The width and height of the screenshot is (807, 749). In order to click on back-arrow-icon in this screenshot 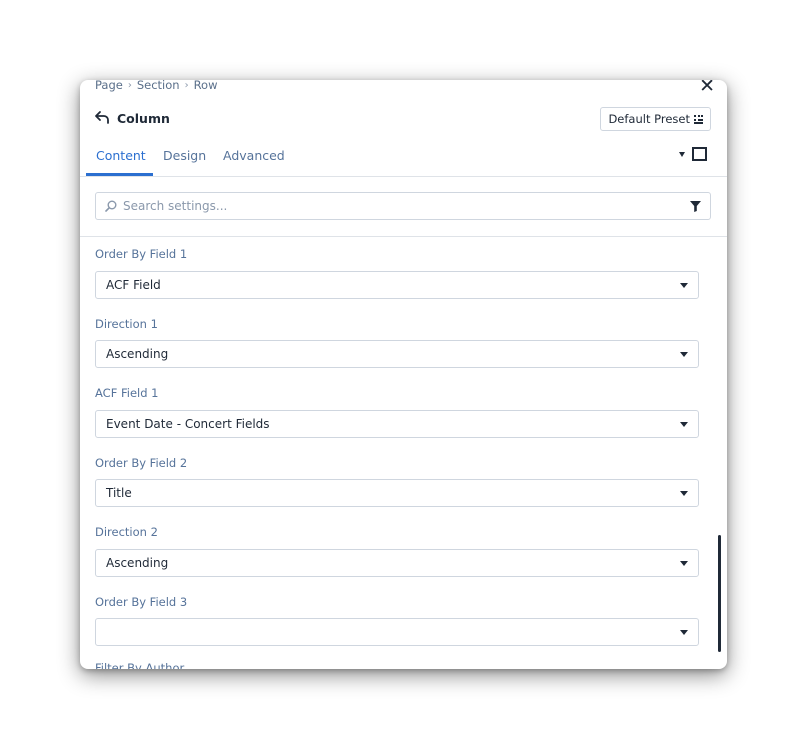, I will do `click(102, 118)`.